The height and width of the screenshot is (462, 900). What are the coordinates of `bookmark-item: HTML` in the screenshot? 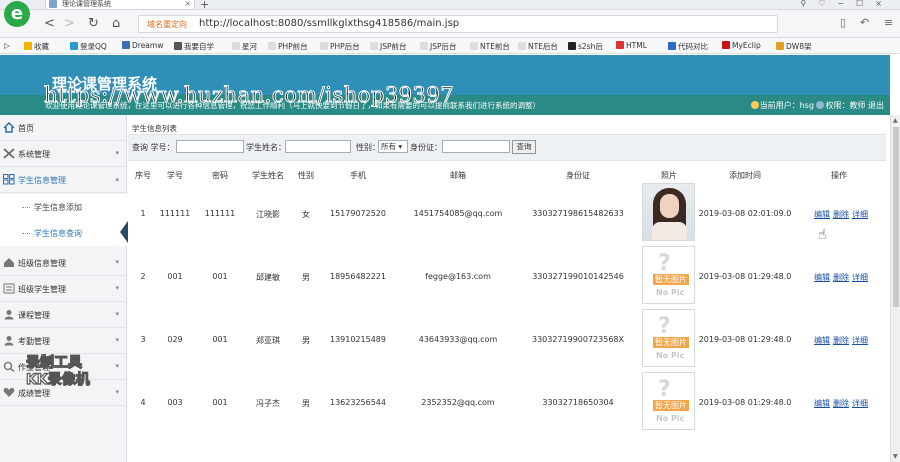 It's located at (631, 45).